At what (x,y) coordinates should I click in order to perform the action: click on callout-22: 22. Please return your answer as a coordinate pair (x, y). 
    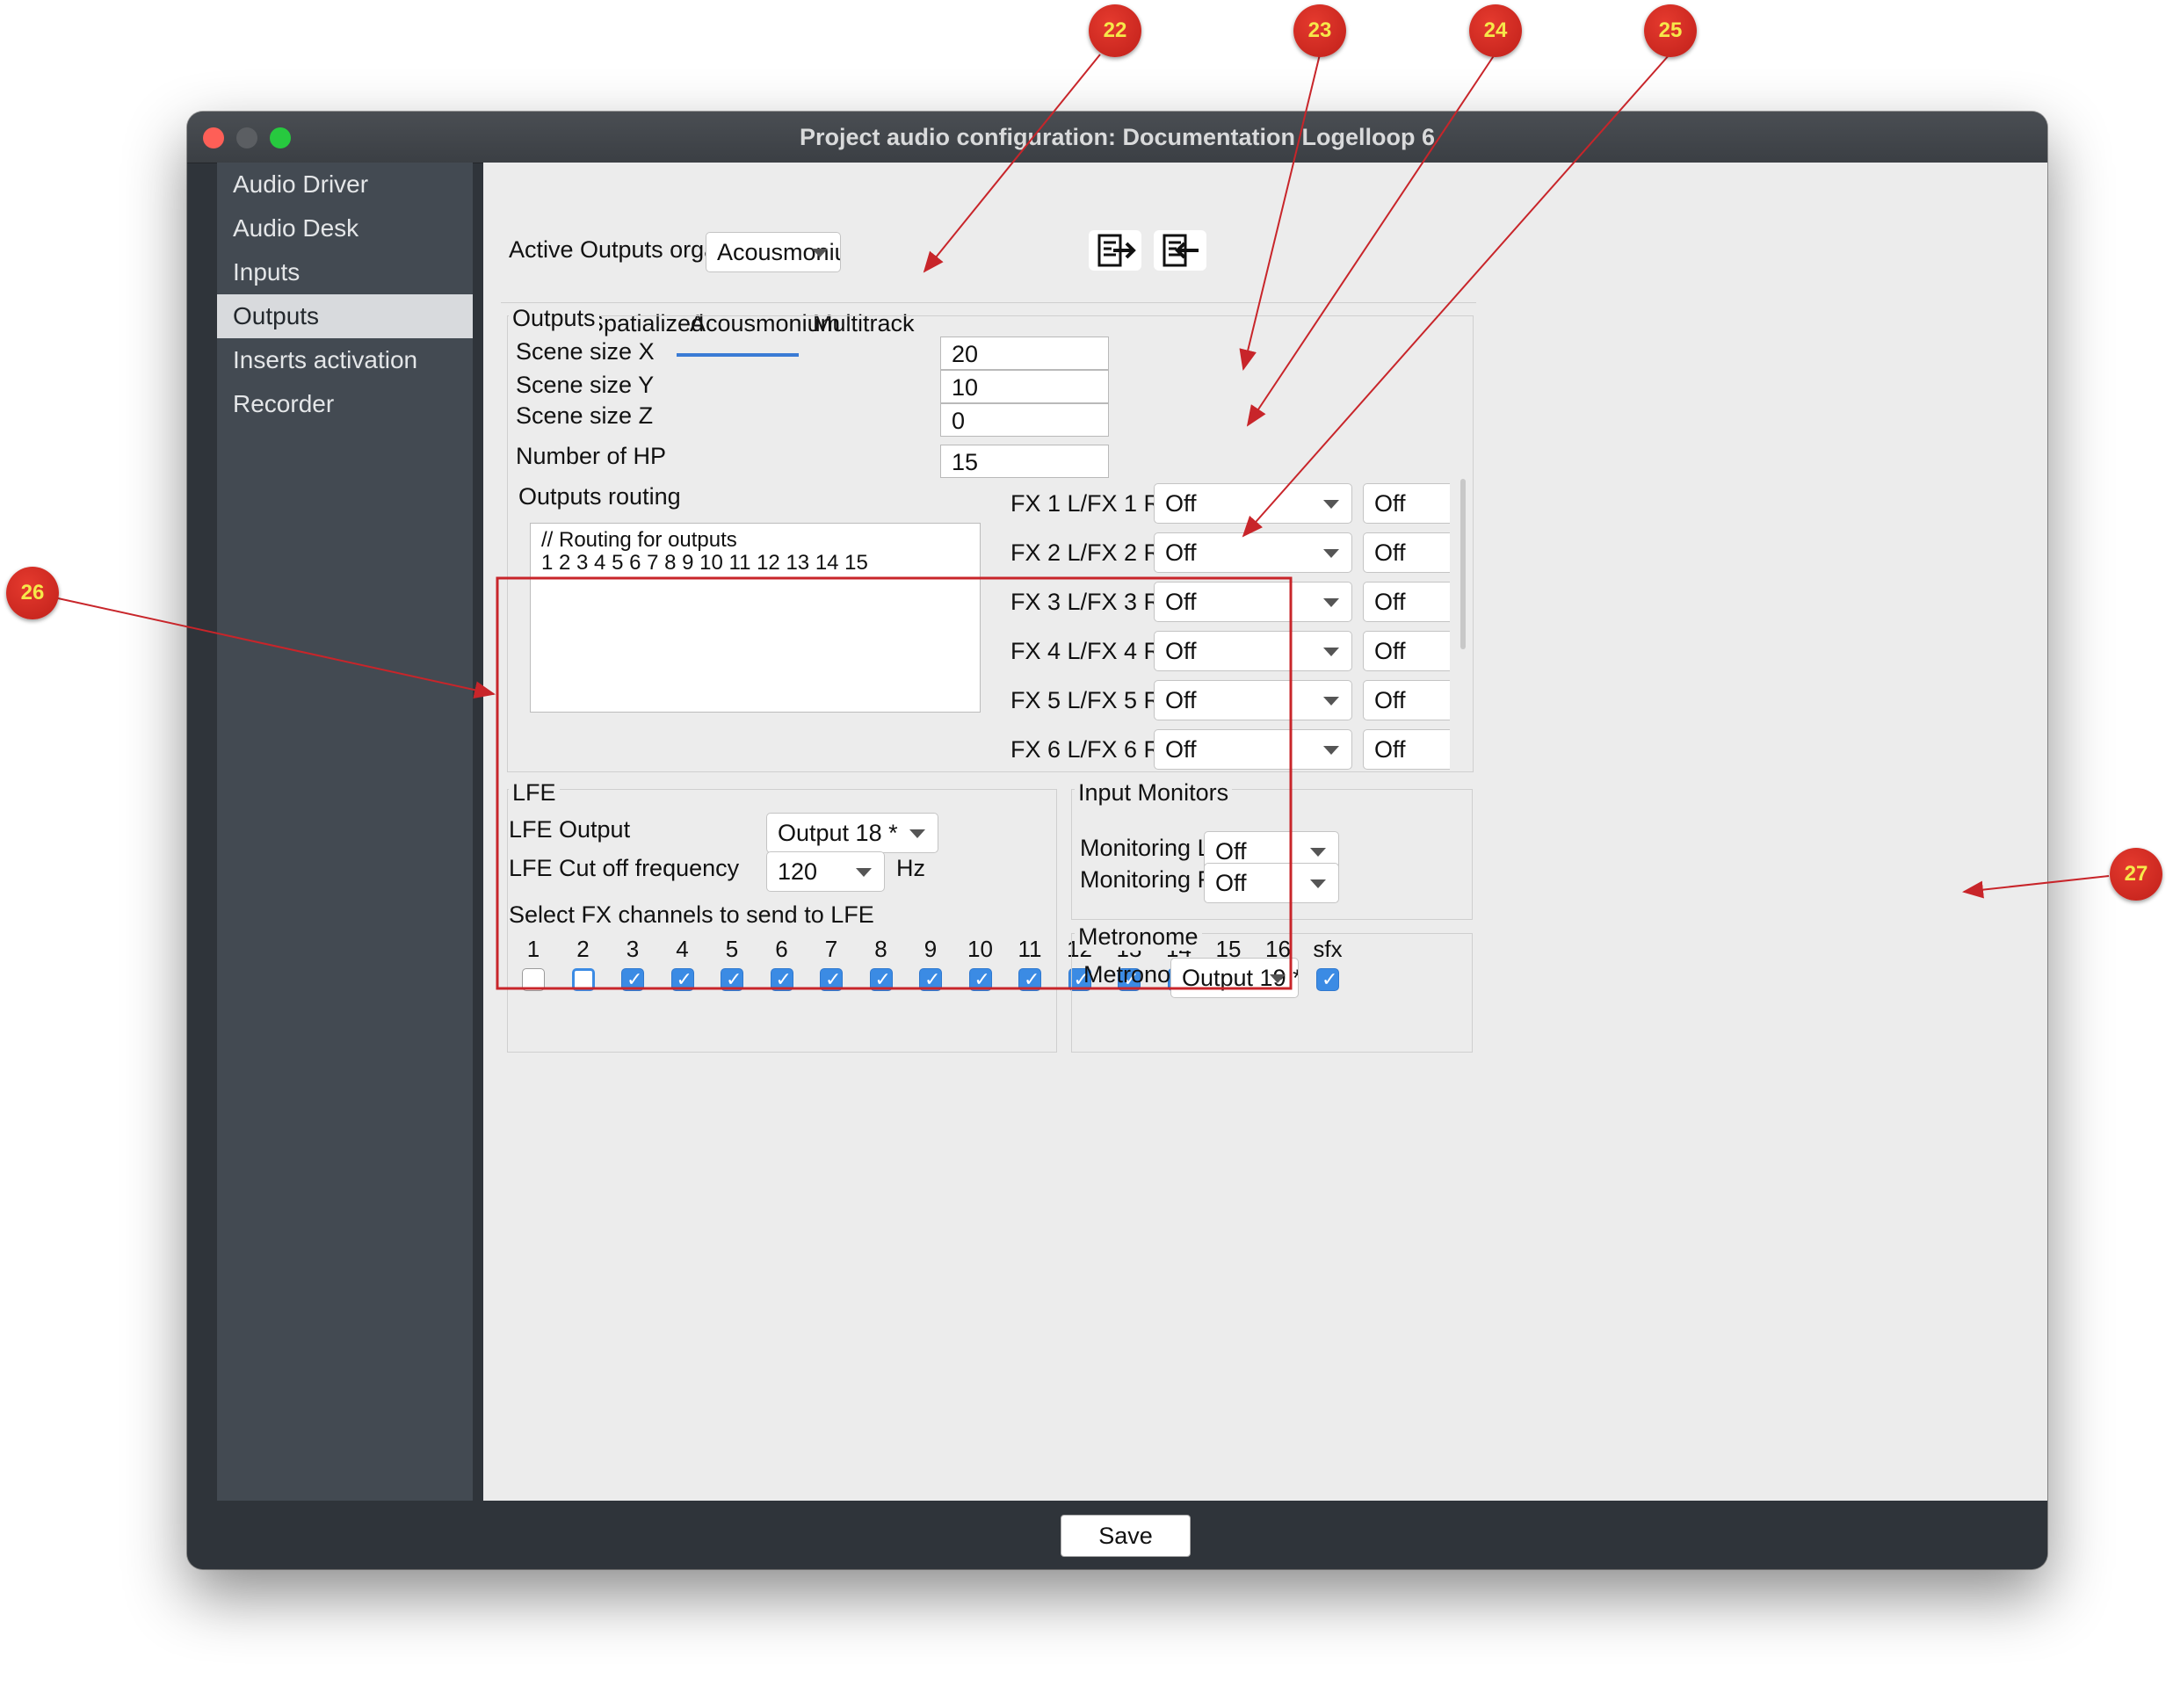
    Looking at the image, I should click on (1115, 31).